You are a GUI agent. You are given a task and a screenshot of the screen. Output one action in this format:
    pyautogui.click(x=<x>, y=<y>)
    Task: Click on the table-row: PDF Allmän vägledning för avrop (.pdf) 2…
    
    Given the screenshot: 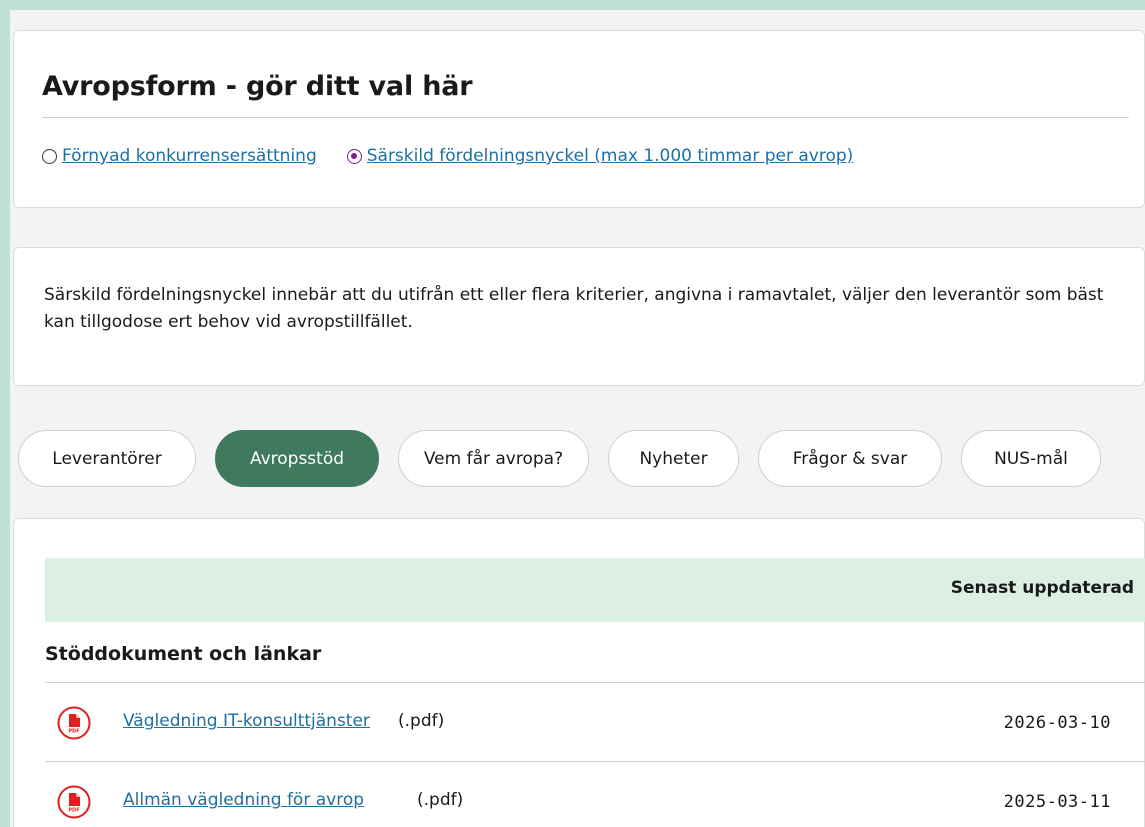 What is the action you would take?
    pyautogui.click(x=595, y=794)
    